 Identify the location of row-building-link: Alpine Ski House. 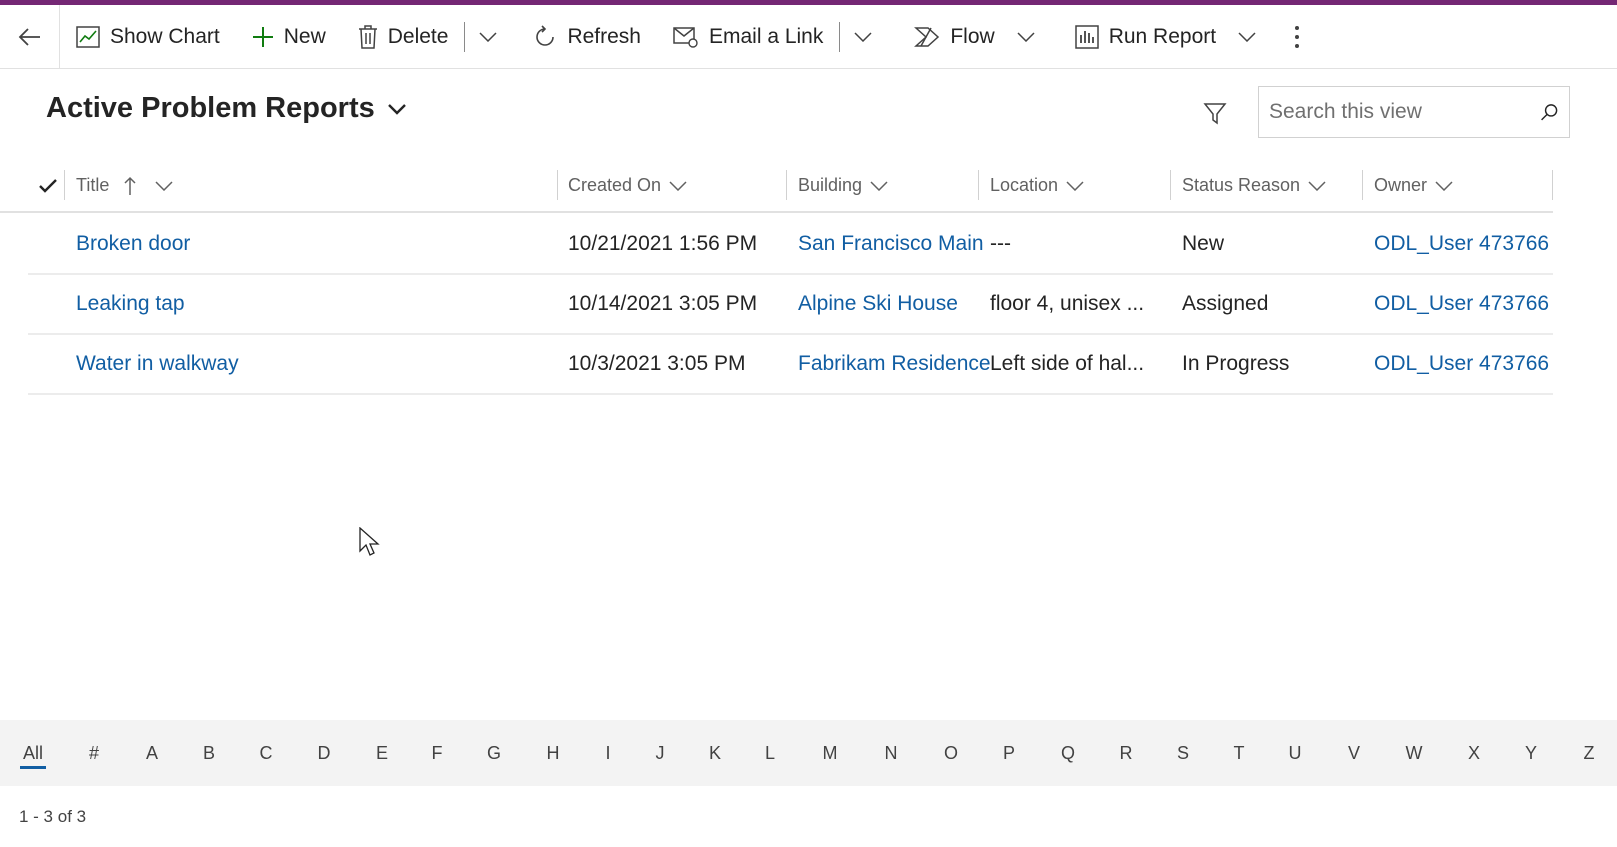
(878, 304).